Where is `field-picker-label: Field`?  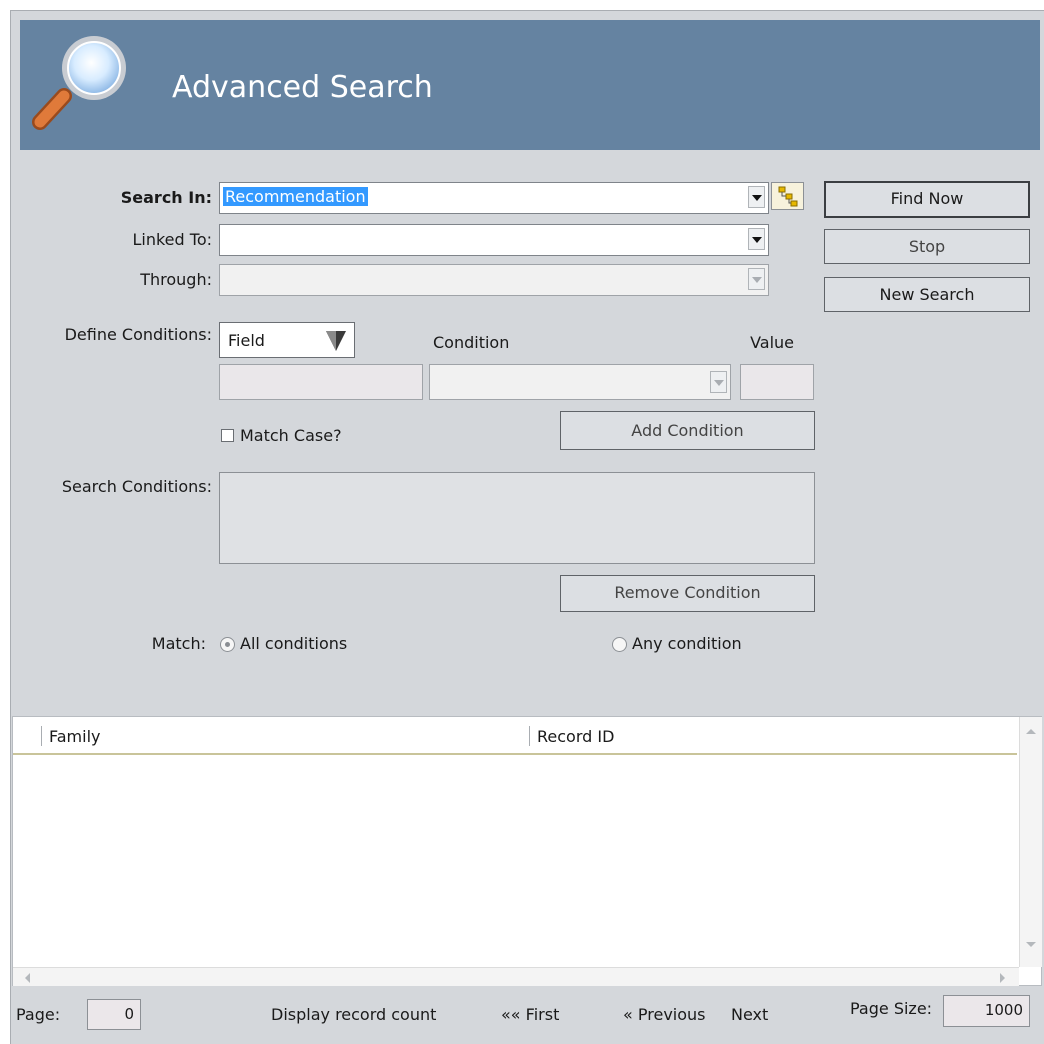 field-picker-label: Field is located at coordinates (246, 340).